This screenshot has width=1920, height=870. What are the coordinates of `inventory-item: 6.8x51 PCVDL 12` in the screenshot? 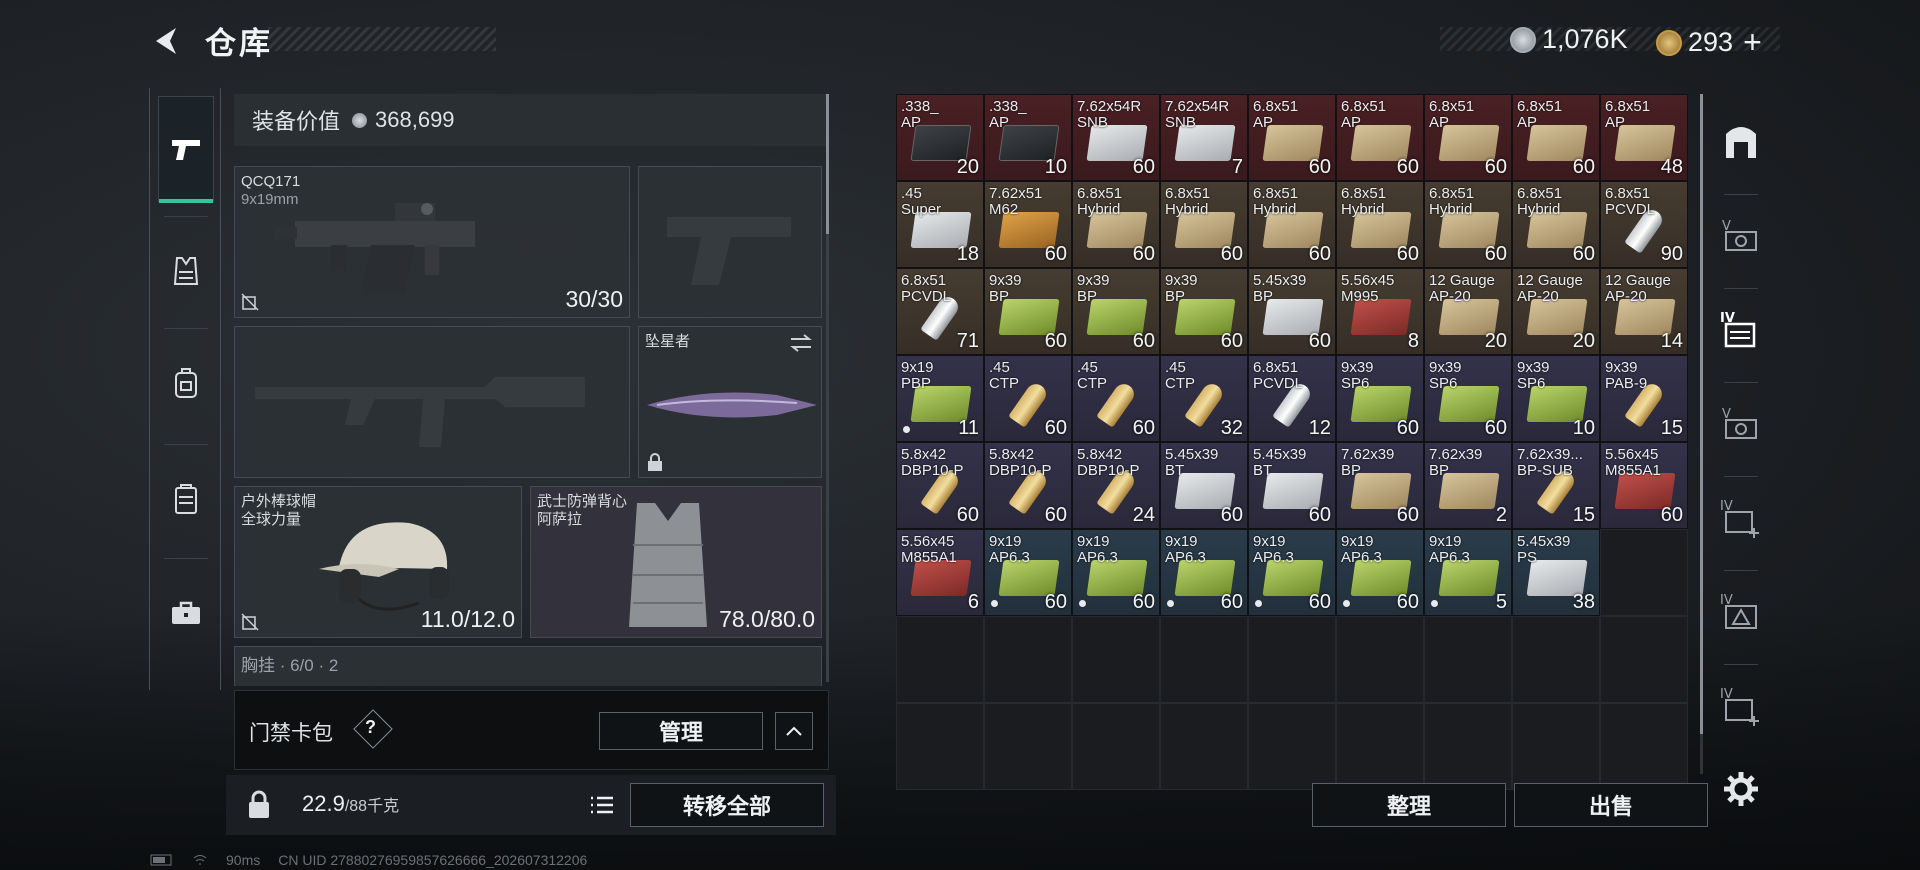 It's located at (1292, 398).